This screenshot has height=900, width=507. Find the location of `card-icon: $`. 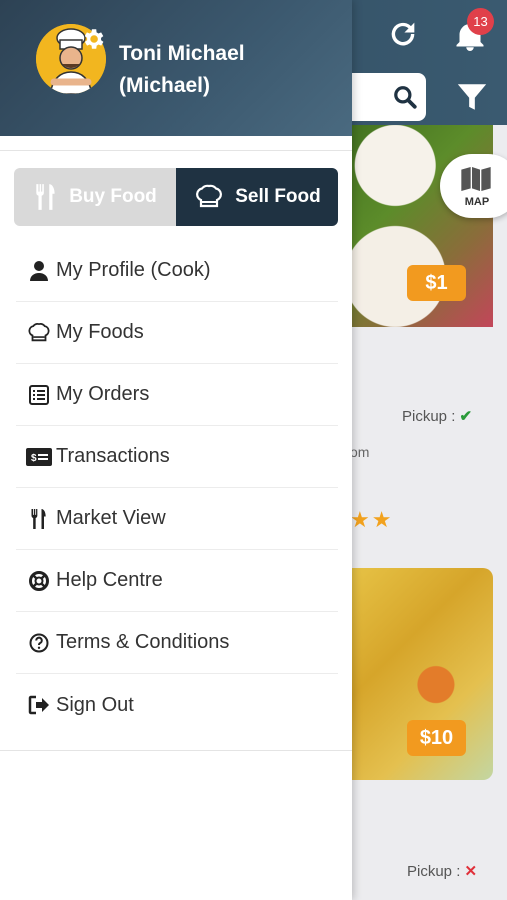

card-icon: $ is located at coordinates (39, 456).